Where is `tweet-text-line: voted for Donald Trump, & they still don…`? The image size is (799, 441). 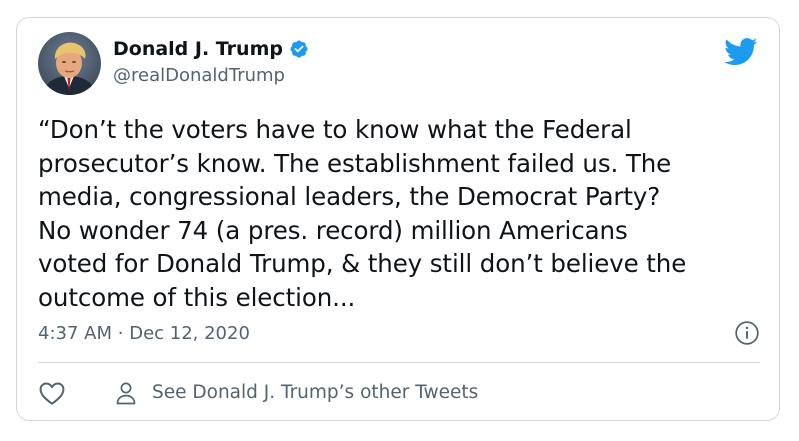
tweet-text-line: voted for Donald Trump, & they still don… is located at coordinates (362, 264).